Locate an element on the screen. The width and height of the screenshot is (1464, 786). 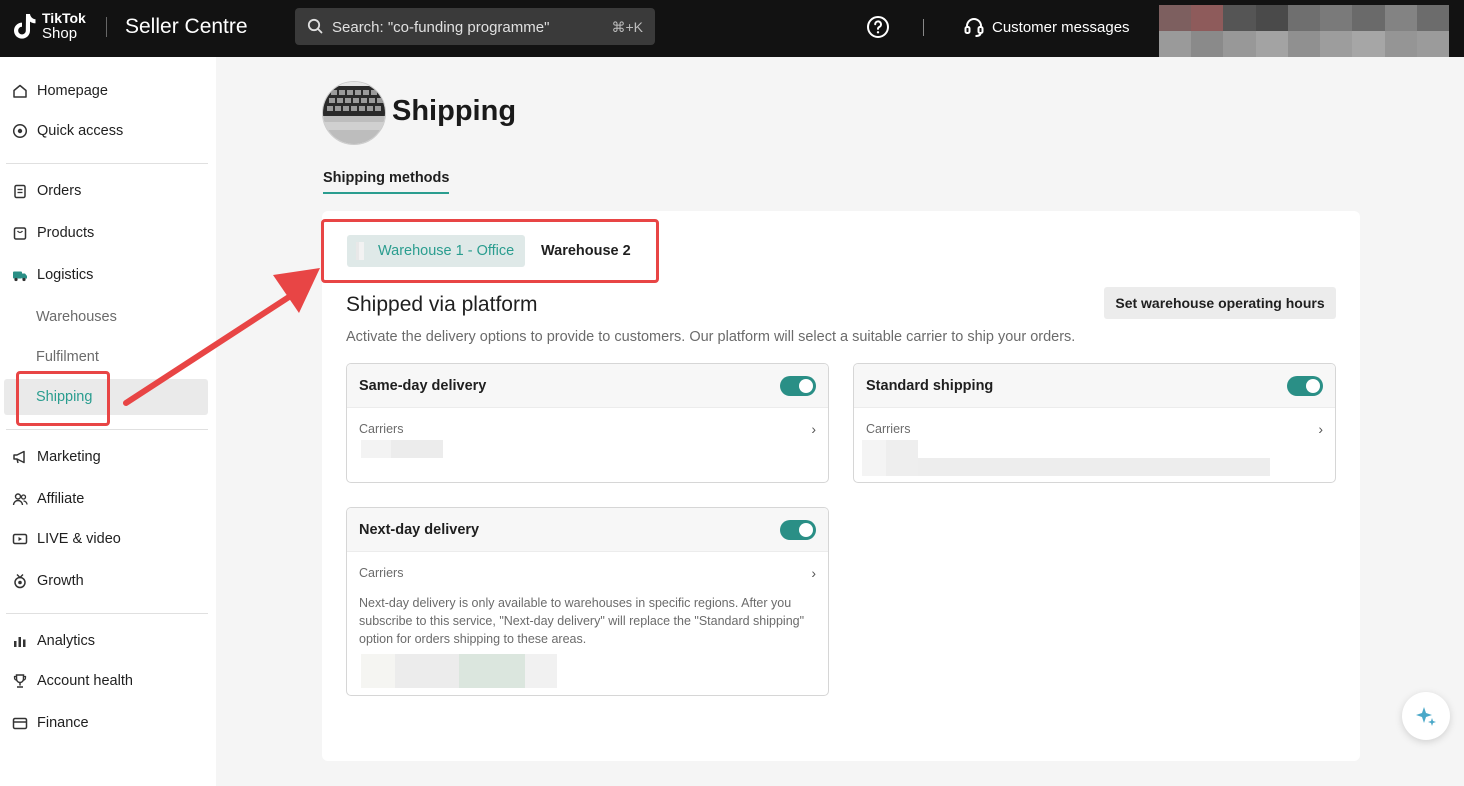
annotation-arrow-icon is located at coordinates (221, 337).